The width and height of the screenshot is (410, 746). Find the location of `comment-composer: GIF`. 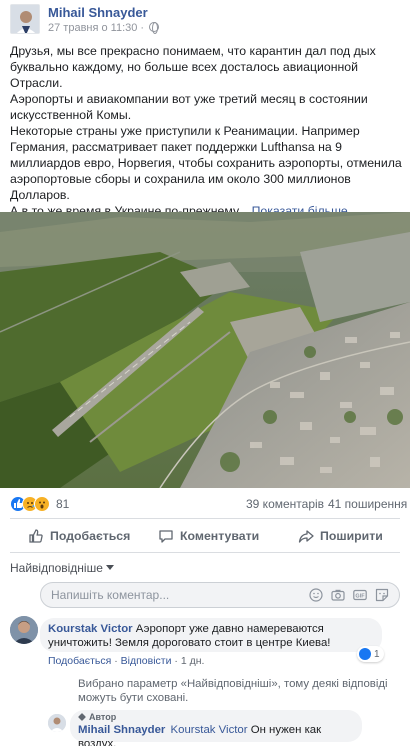

comment-composer: GIF is located at coordinates (220, 595).